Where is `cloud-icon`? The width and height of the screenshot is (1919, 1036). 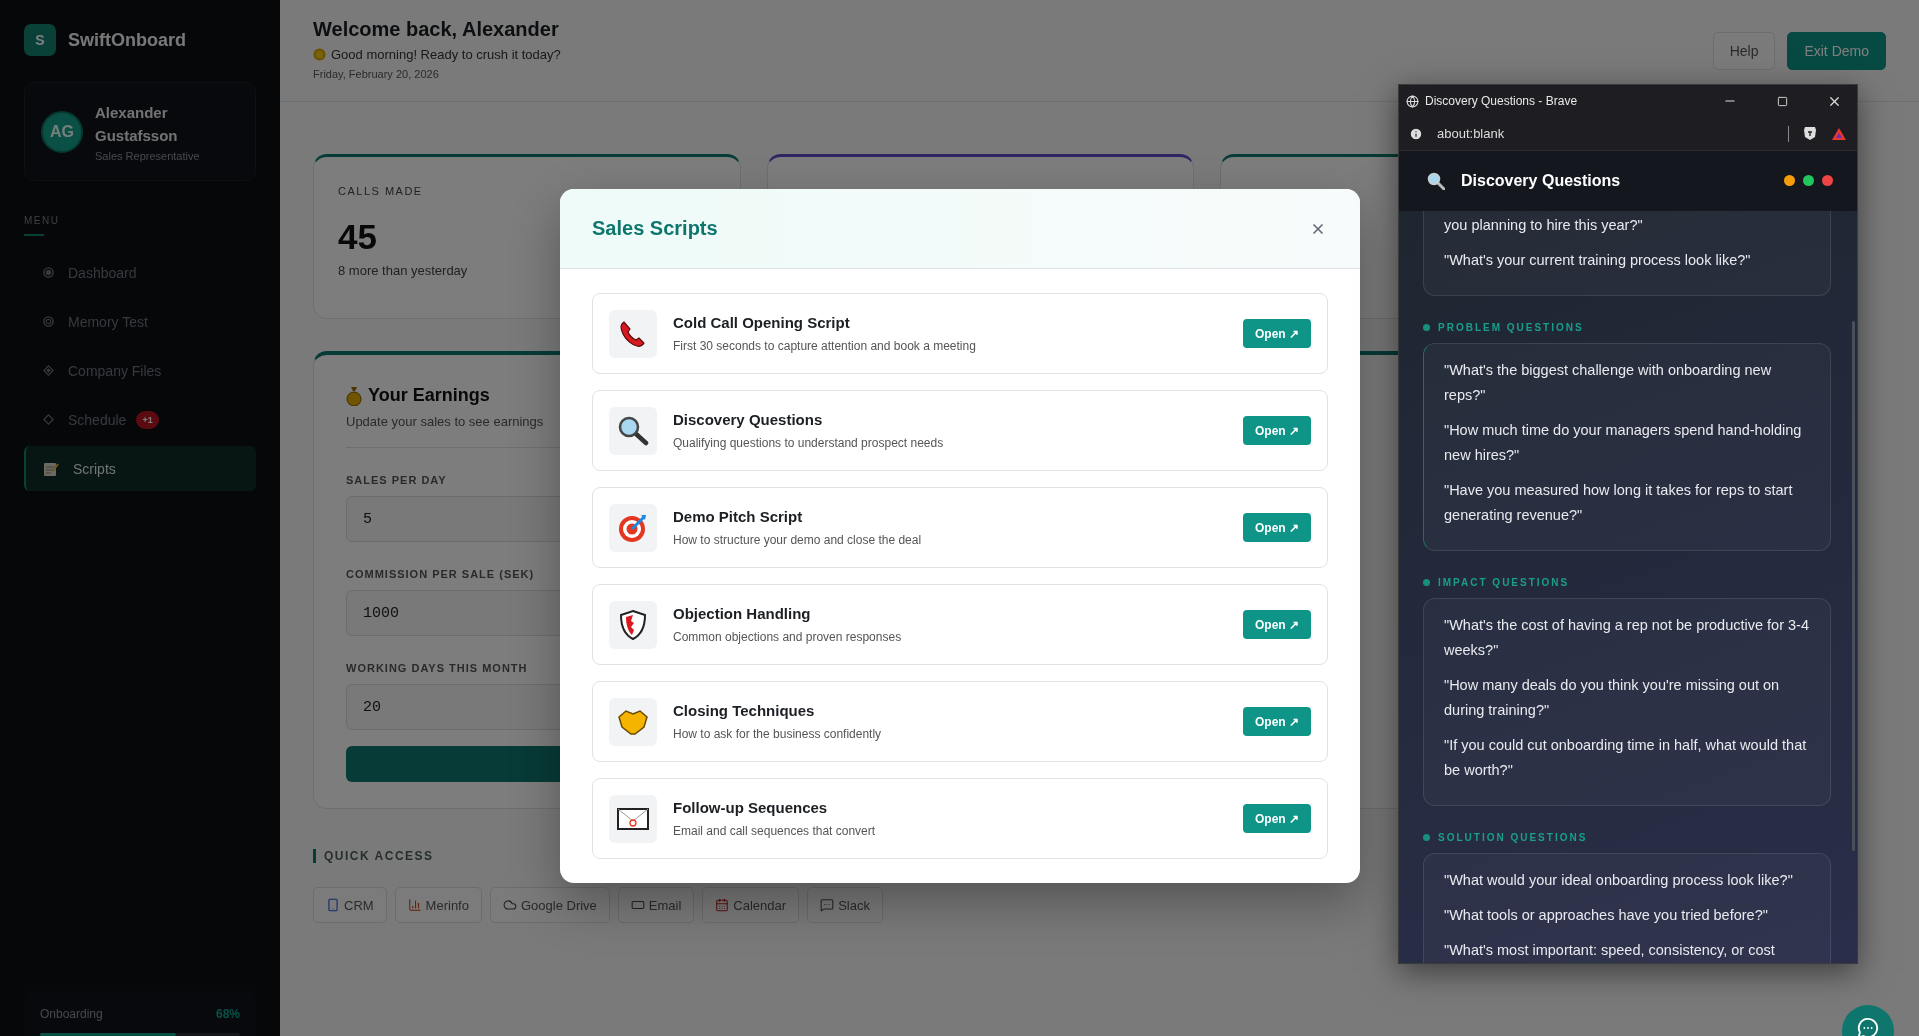 cloud-icon is located at coordinates (509, 905).